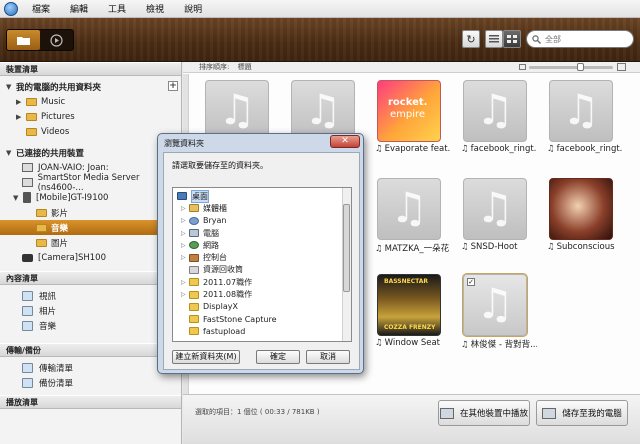  I want to click on play-mode-button, so click(56, 40).